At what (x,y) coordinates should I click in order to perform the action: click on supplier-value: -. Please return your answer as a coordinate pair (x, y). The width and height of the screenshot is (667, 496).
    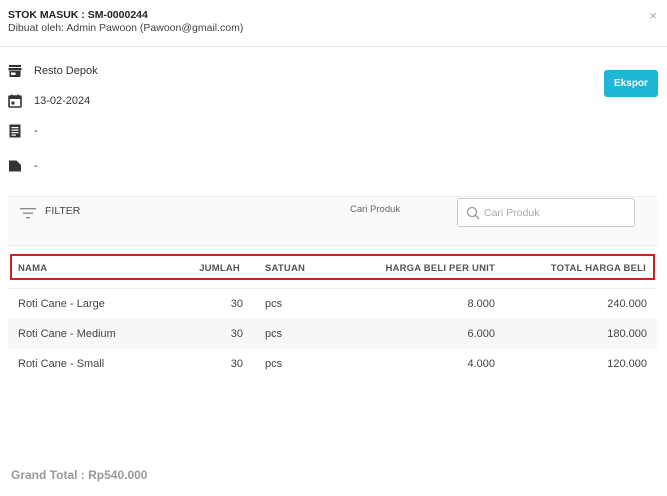
    Looking at the image, I should click on (36, 166).